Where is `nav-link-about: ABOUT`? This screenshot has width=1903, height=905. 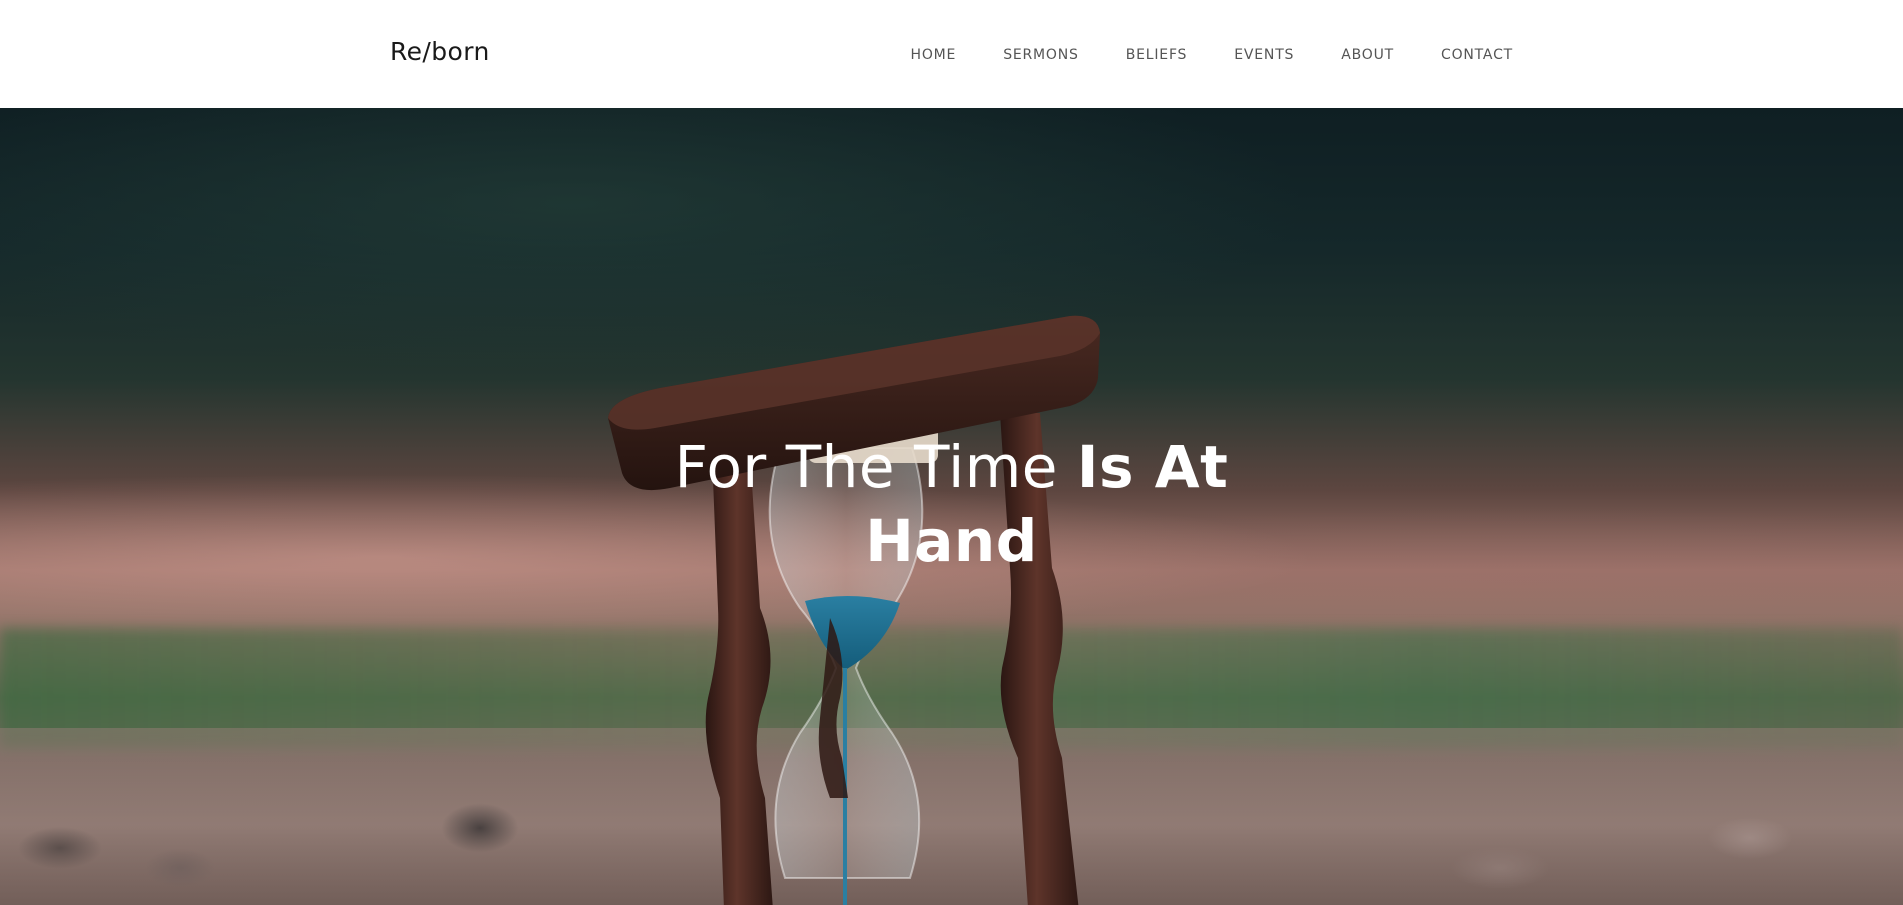
nav-link-about: ABOUT is located at coordinates (1367, 55).